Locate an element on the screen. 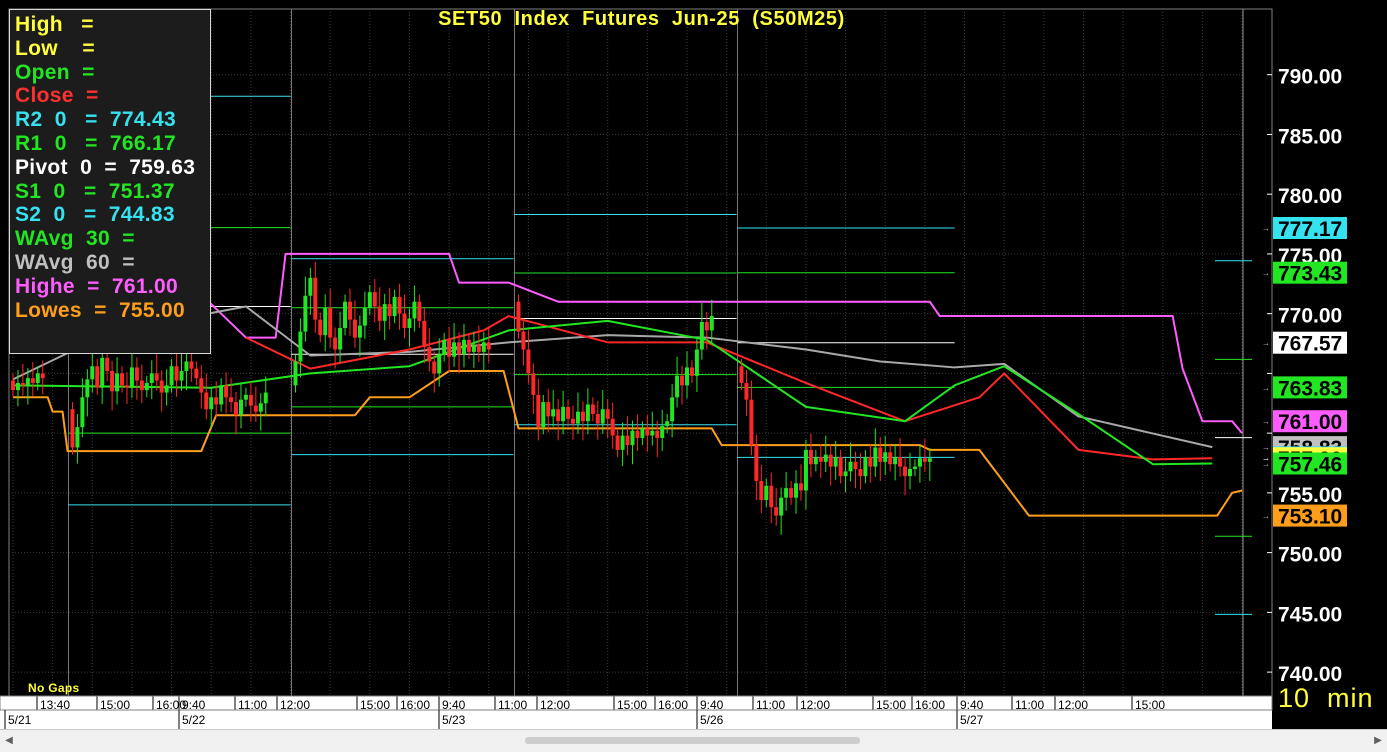 Image resolution: width=1387 pixels, height=752 pixels. no-gaps-label: No Gaps is located at coordinates (54, 688).